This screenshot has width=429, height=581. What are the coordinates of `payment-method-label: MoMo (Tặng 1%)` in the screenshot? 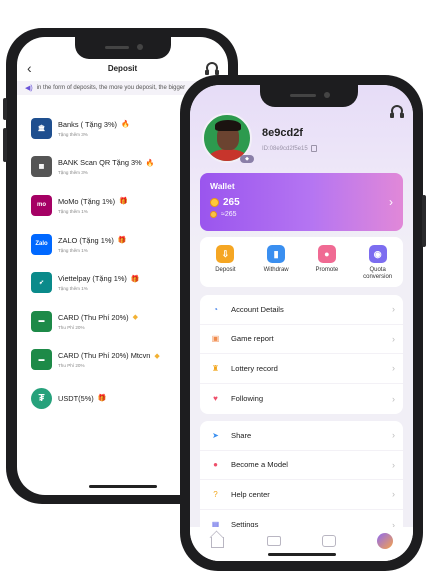 It's located at (87, 201).